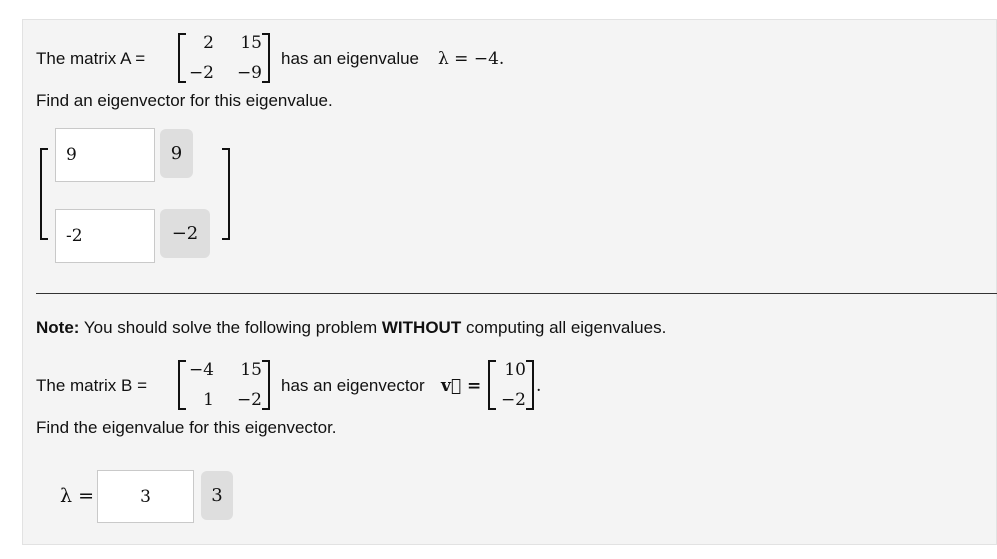 The image size is (997, 559). I want to click on problem1-lambda-value: λ = −4., so click(471, 59).